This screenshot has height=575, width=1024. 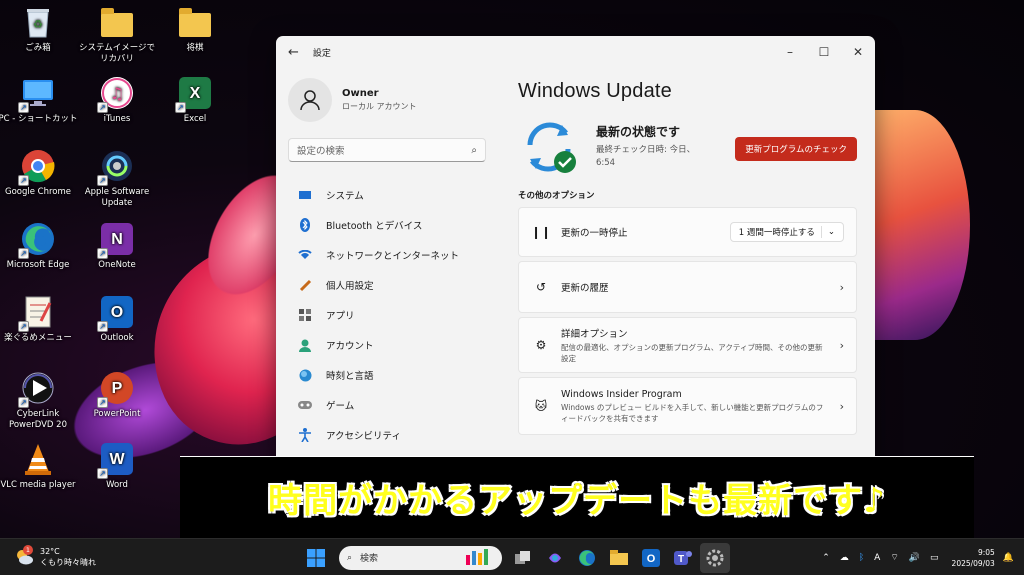 What do you see at coordinates (38, 459) in the screenshot?
I see `vlc-cone-icon` at bounding box center [38, 459].